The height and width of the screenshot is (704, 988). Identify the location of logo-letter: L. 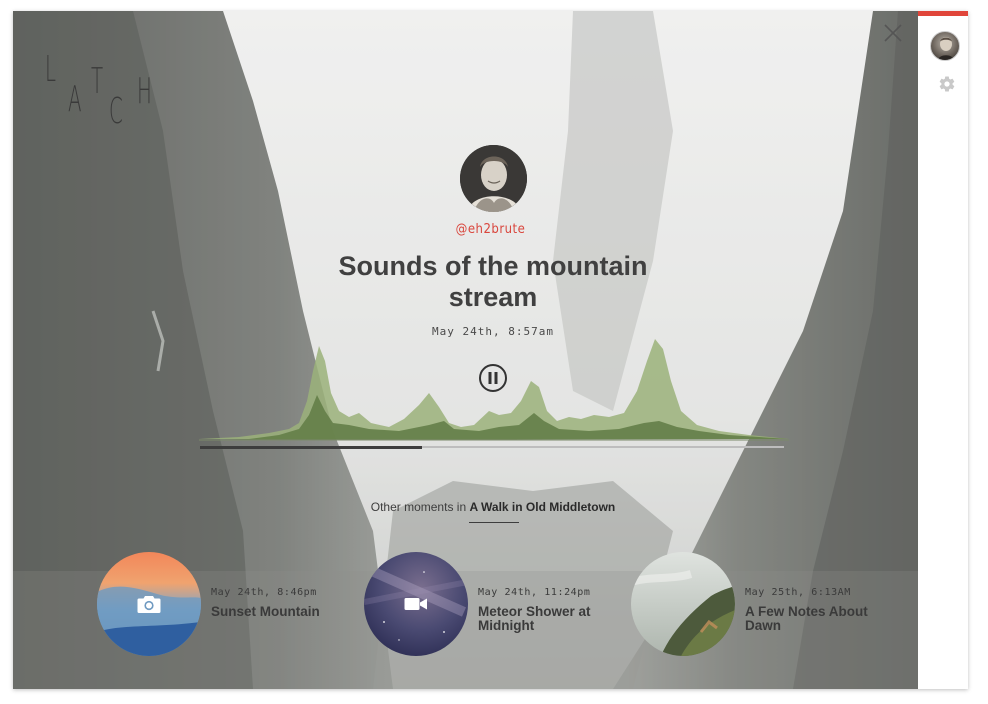
(51, 69).